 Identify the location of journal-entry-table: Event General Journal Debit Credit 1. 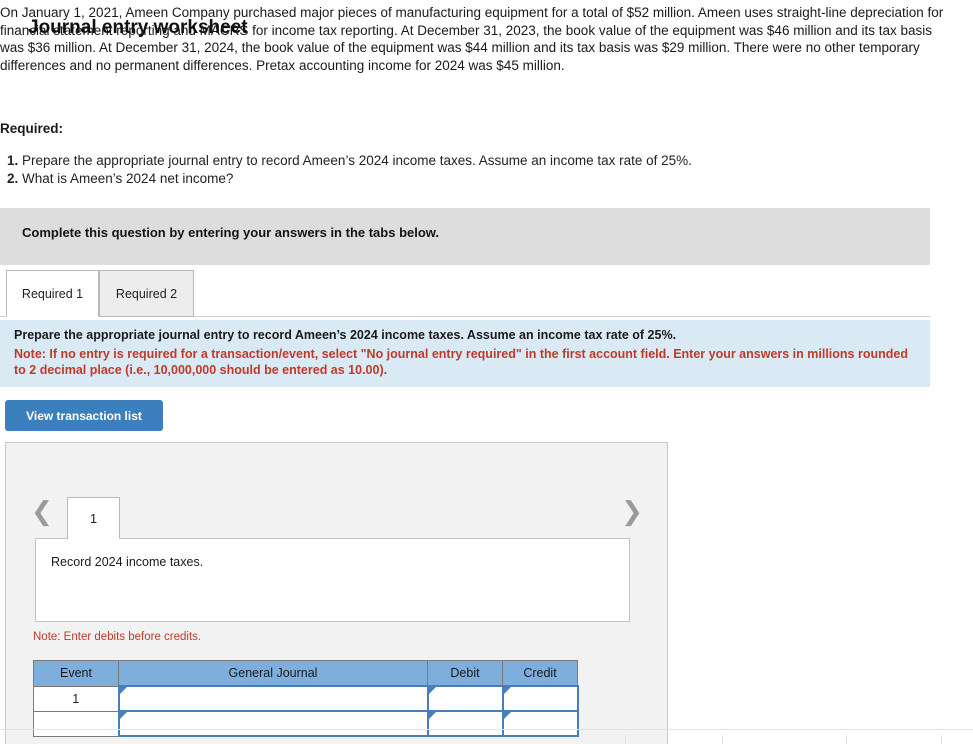
(306, 698).